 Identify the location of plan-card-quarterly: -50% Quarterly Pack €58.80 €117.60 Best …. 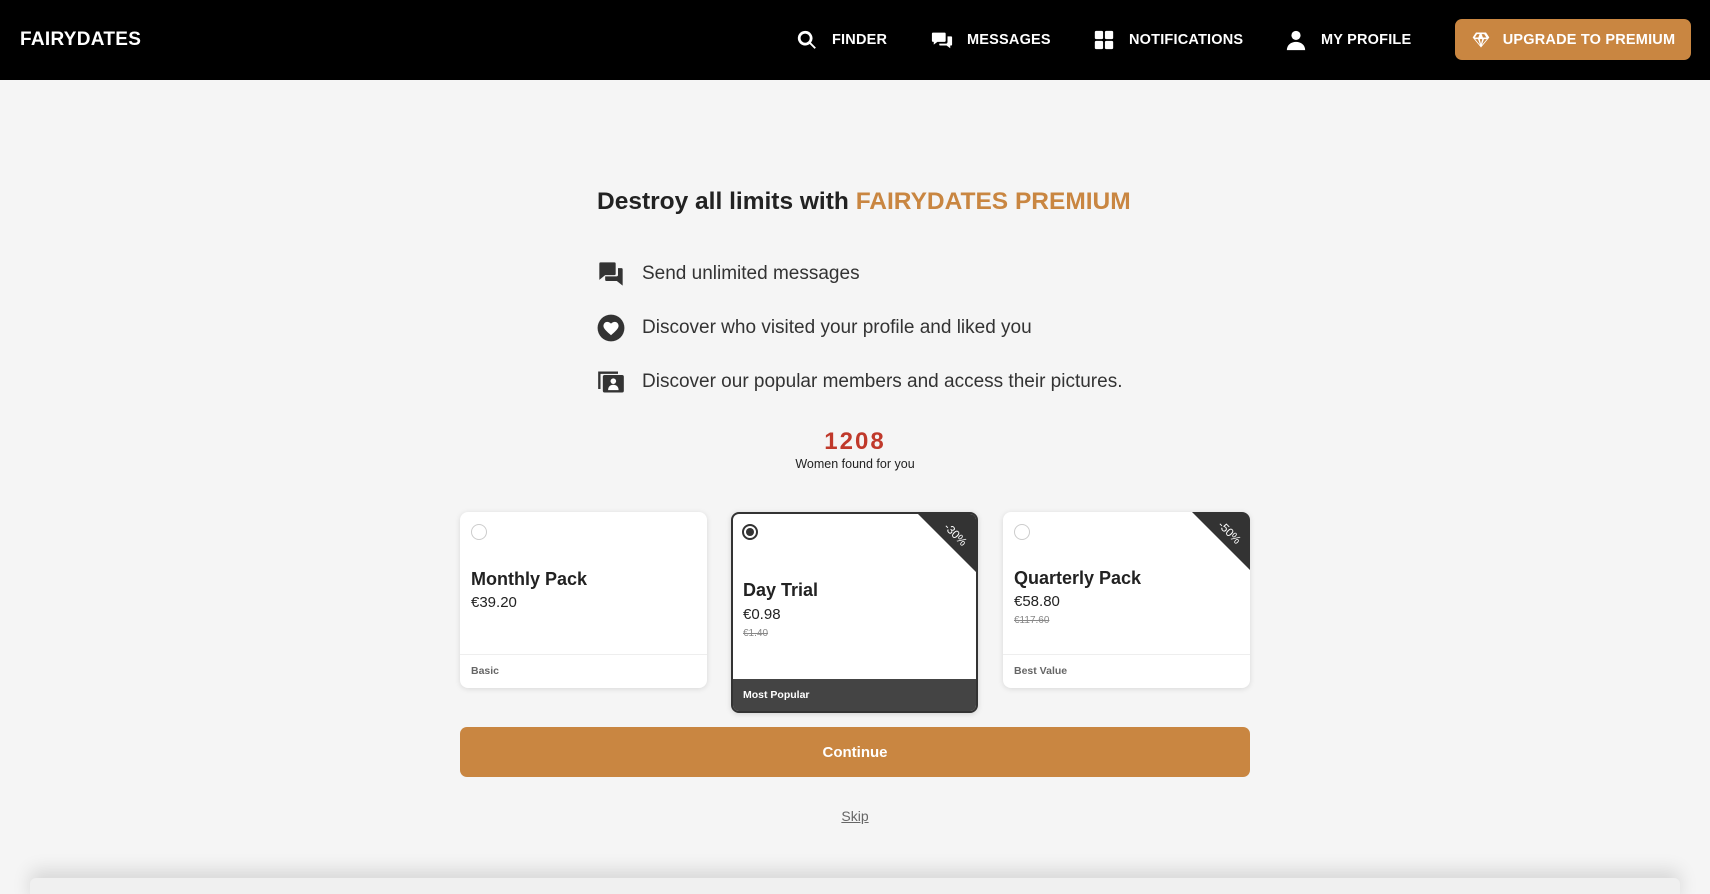
(1126, 600).